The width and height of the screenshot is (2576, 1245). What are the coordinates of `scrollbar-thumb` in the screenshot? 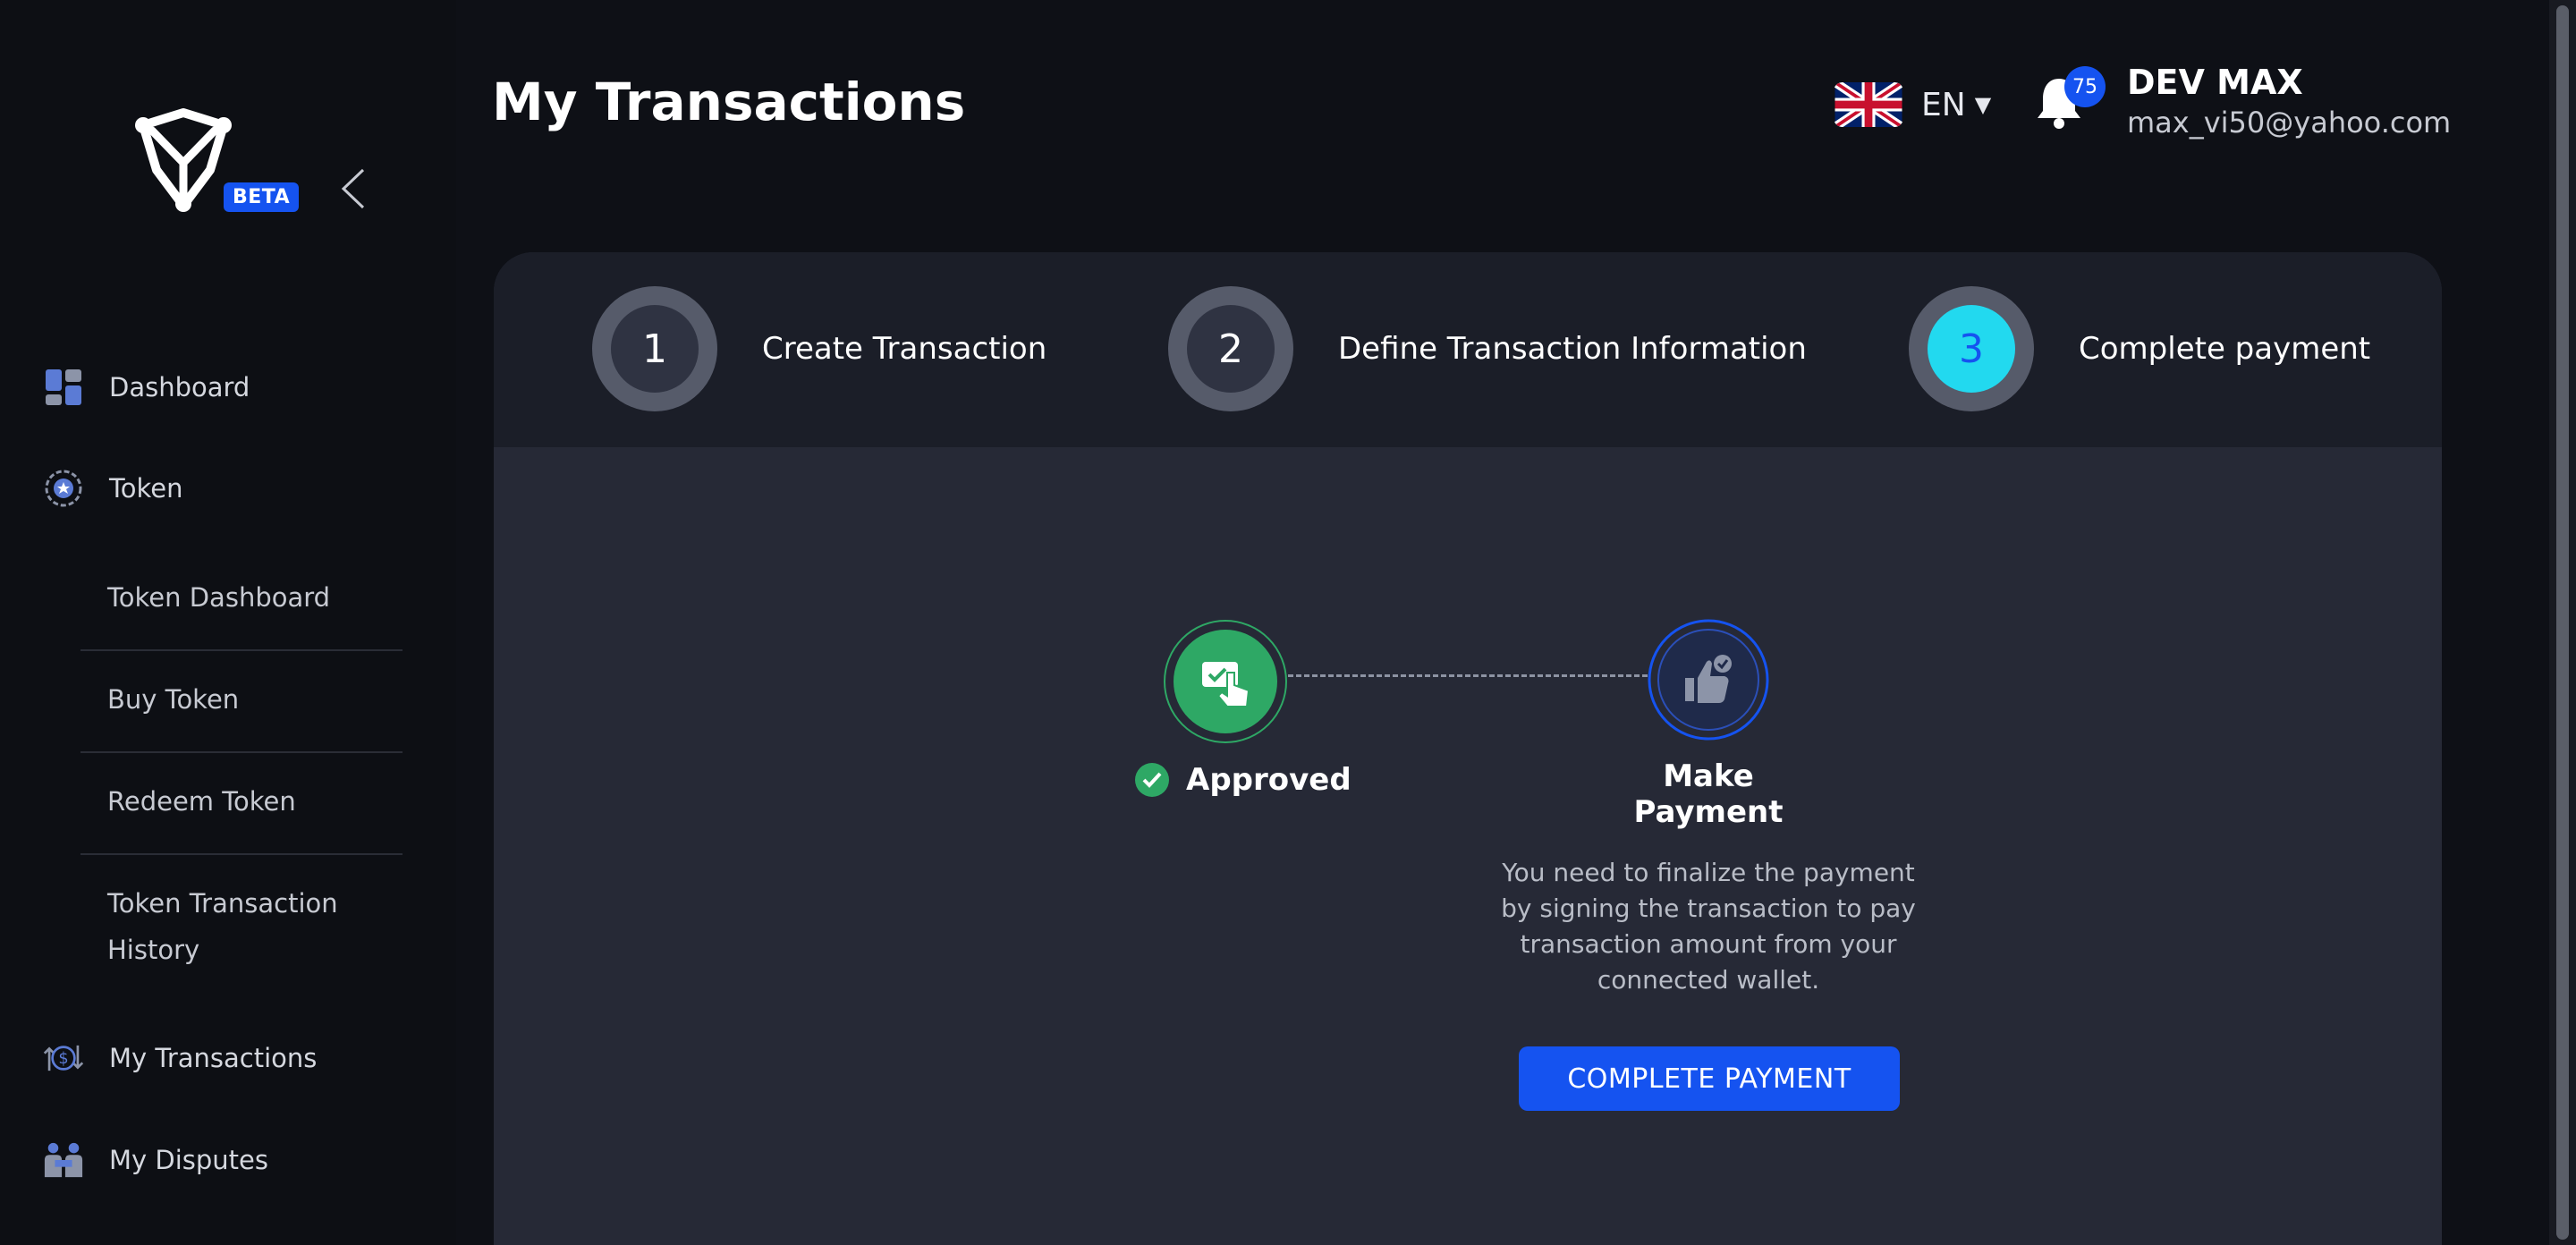 It's located at (2562, 623).